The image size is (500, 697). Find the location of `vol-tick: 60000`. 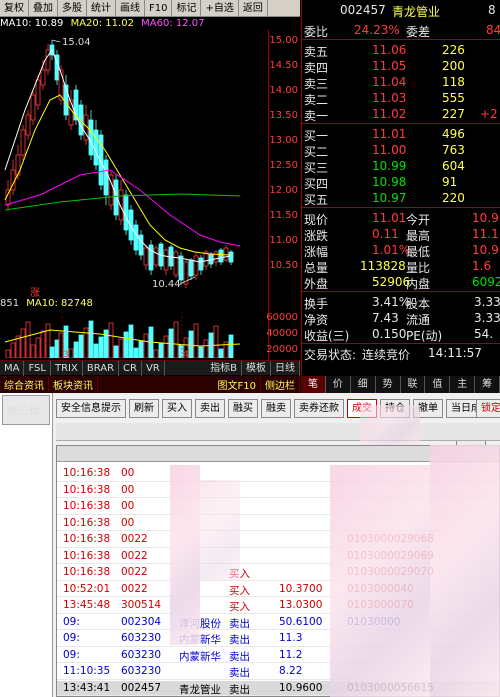

vol-tick: 60000 is located at coordinates (282, 317).